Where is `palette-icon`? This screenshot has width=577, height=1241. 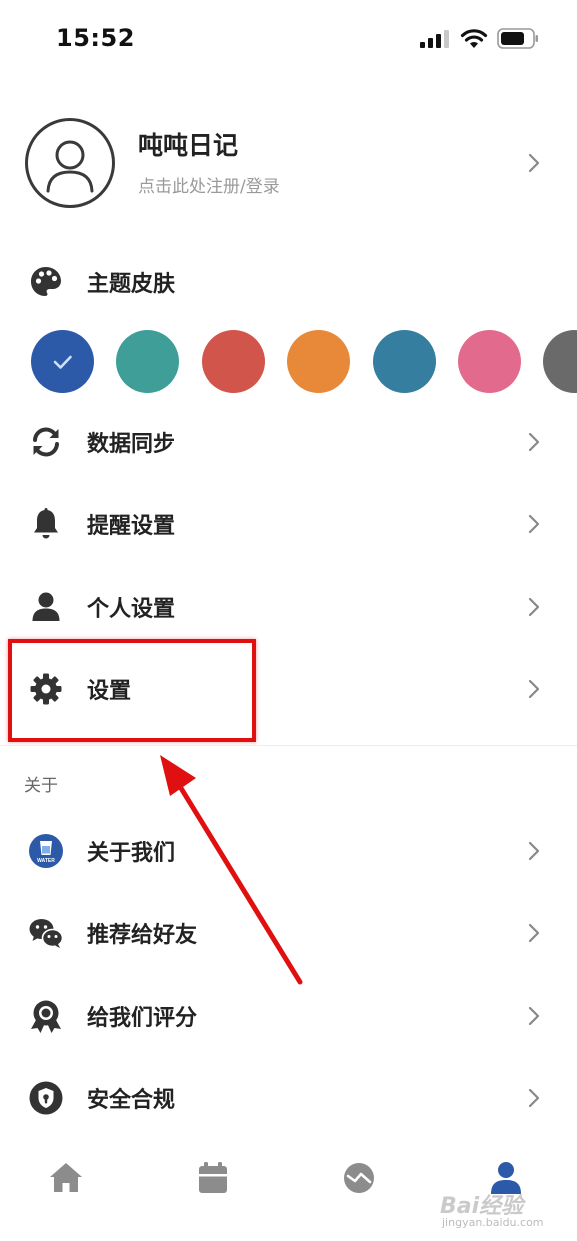
palette-icon is located at coordinates (46, 281).